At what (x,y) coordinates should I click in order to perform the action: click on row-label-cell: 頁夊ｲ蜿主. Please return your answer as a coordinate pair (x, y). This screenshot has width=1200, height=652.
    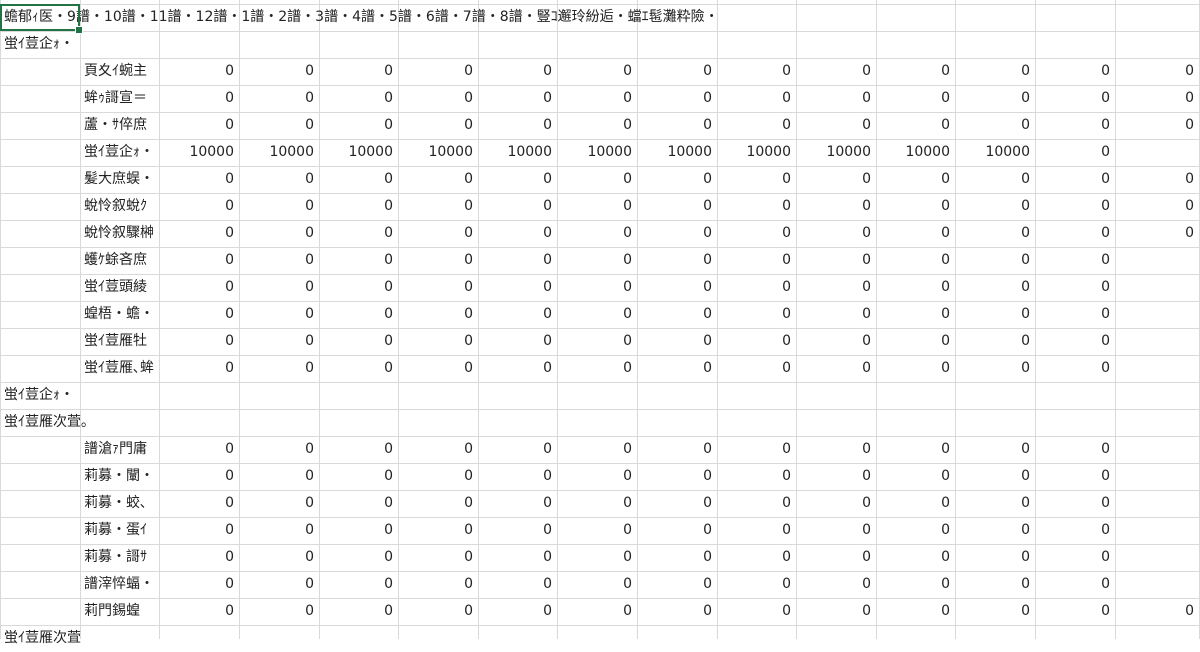
    Looking at the image, I should click on (119, 71).